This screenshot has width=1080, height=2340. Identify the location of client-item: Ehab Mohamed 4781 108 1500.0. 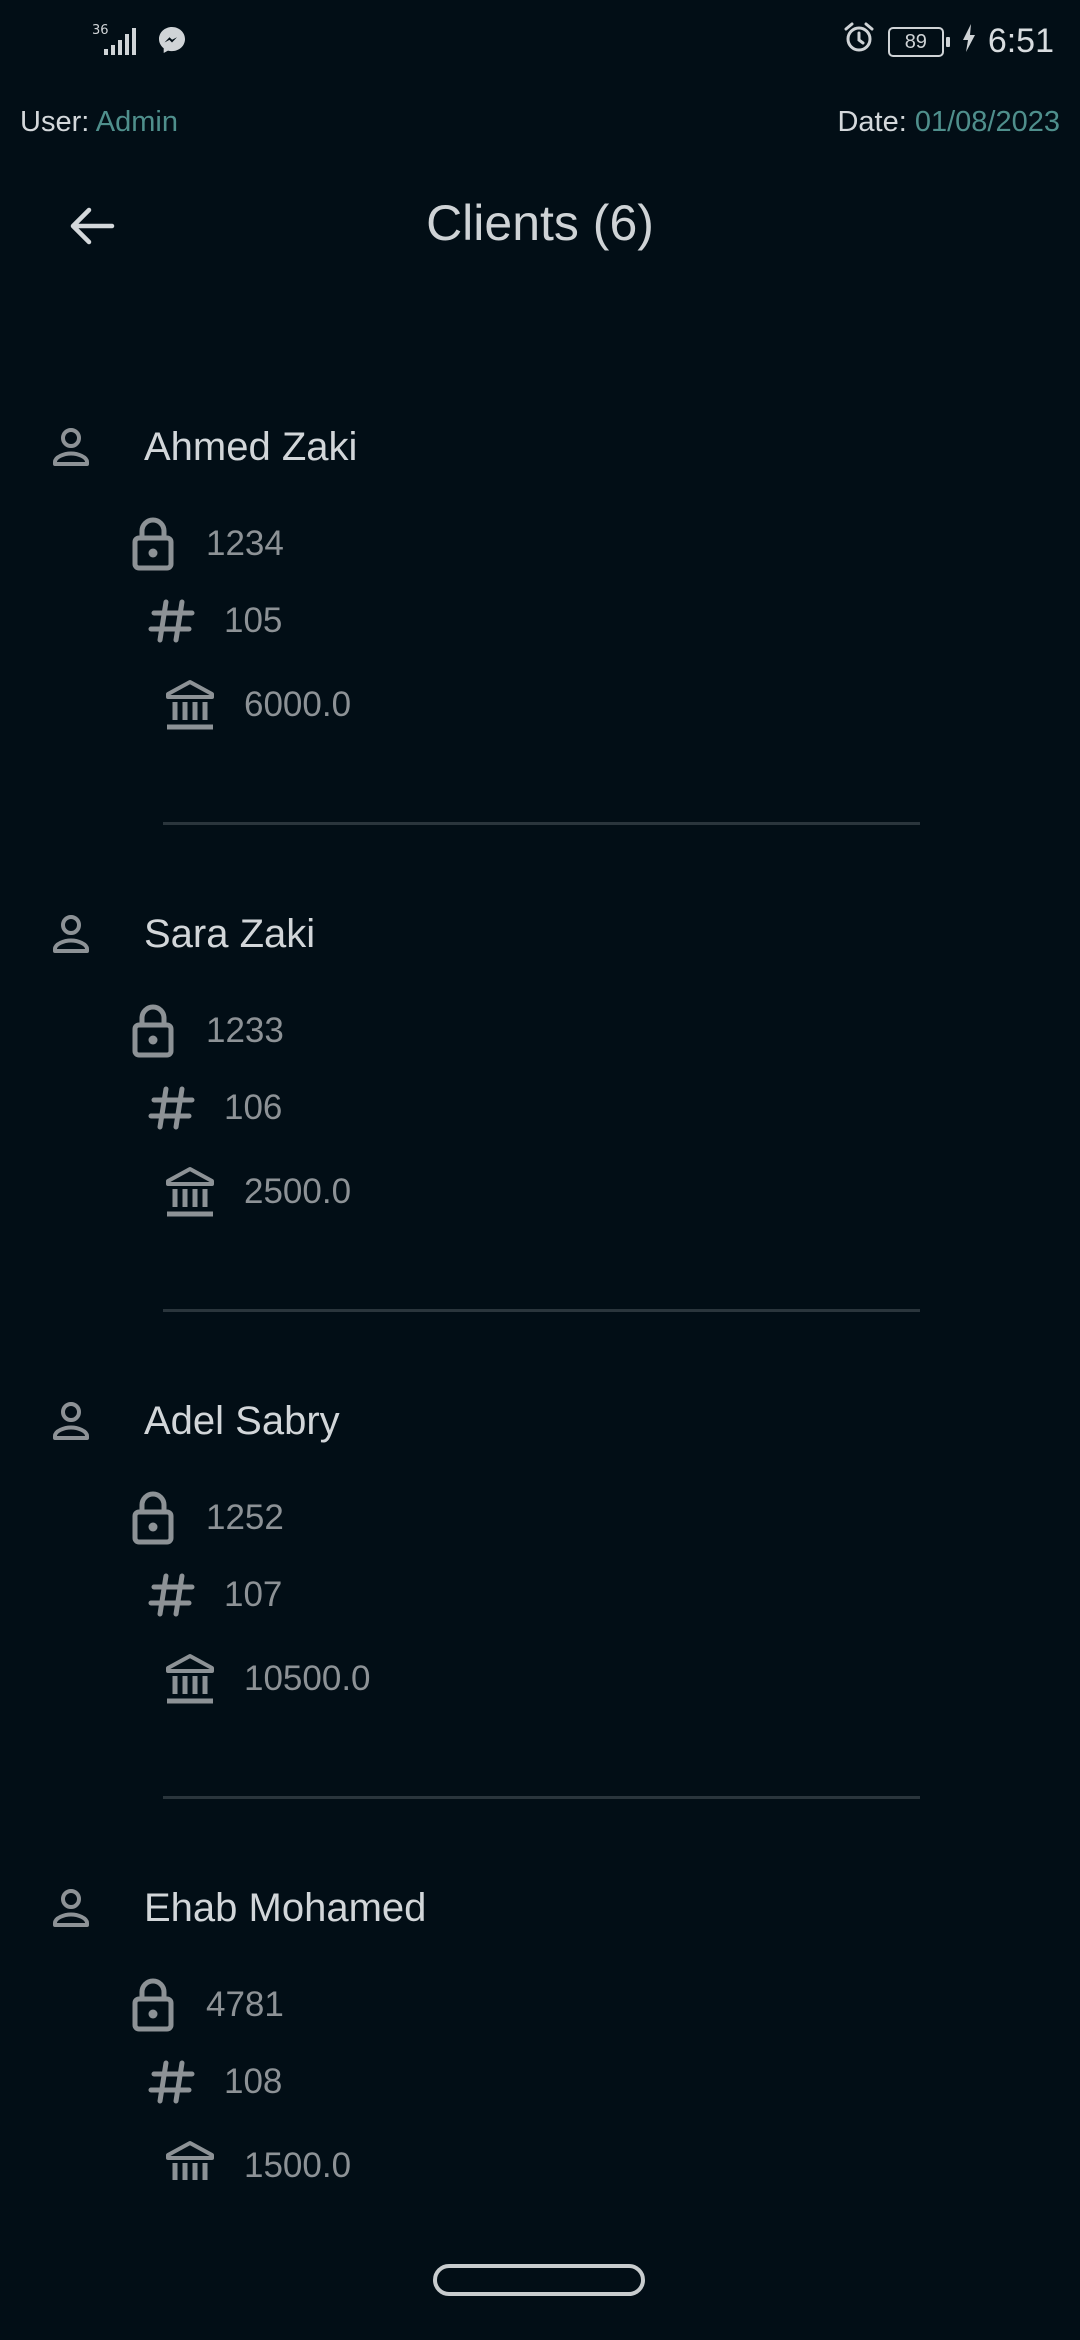
(540, 2020).